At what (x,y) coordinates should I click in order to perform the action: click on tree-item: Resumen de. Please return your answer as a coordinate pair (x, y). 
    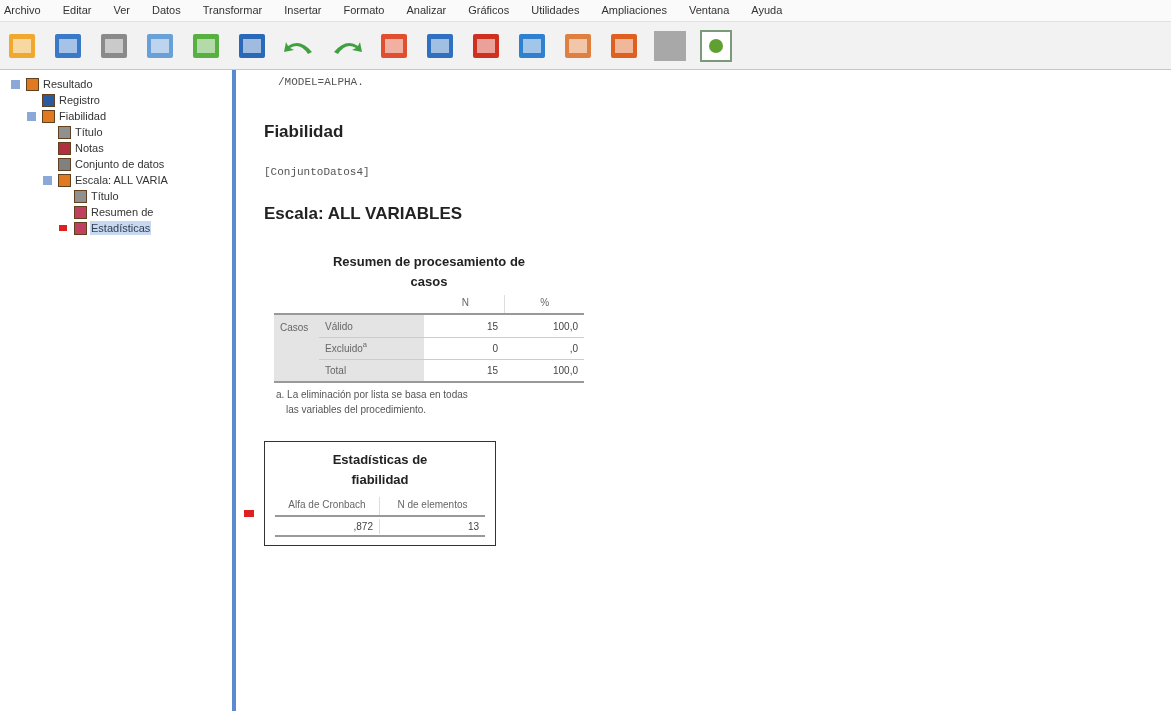
    Looking at the image, I should click on (122, 212).